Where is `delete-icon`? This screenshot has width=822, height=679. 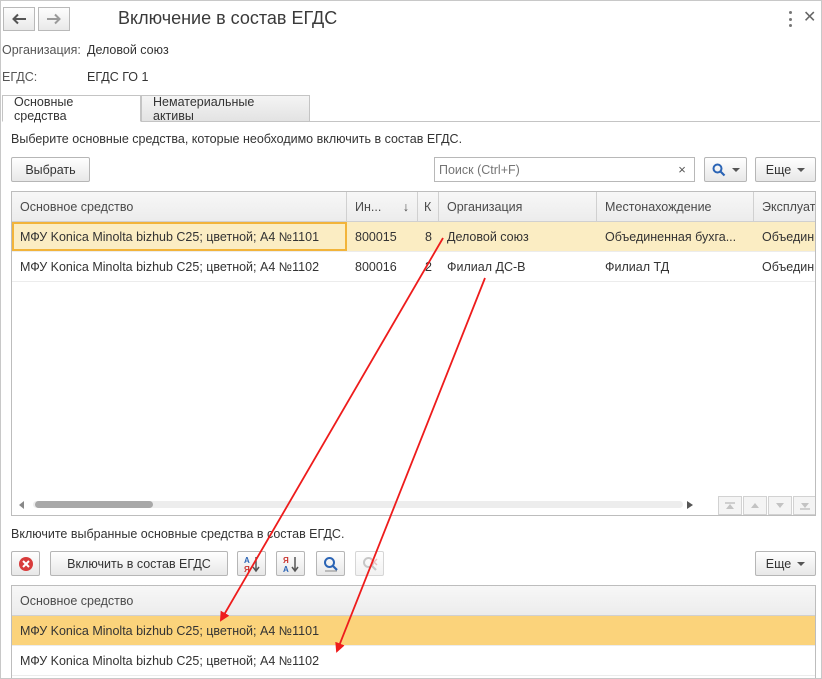
delete-icon is located at coordinates (25, 563).